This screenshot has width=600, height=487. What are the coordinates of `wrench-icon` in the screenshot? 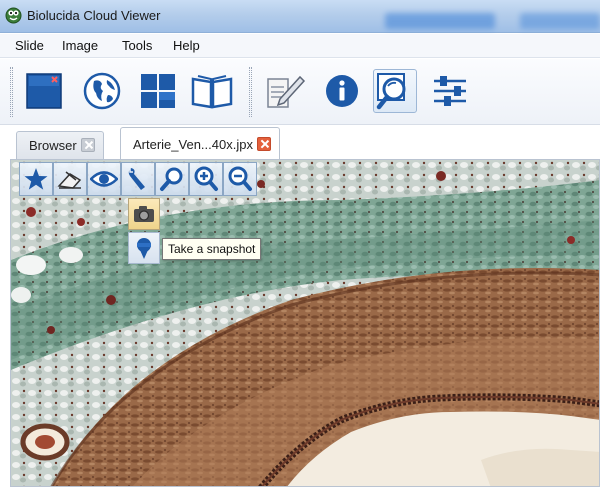 It's located at (136, 179).